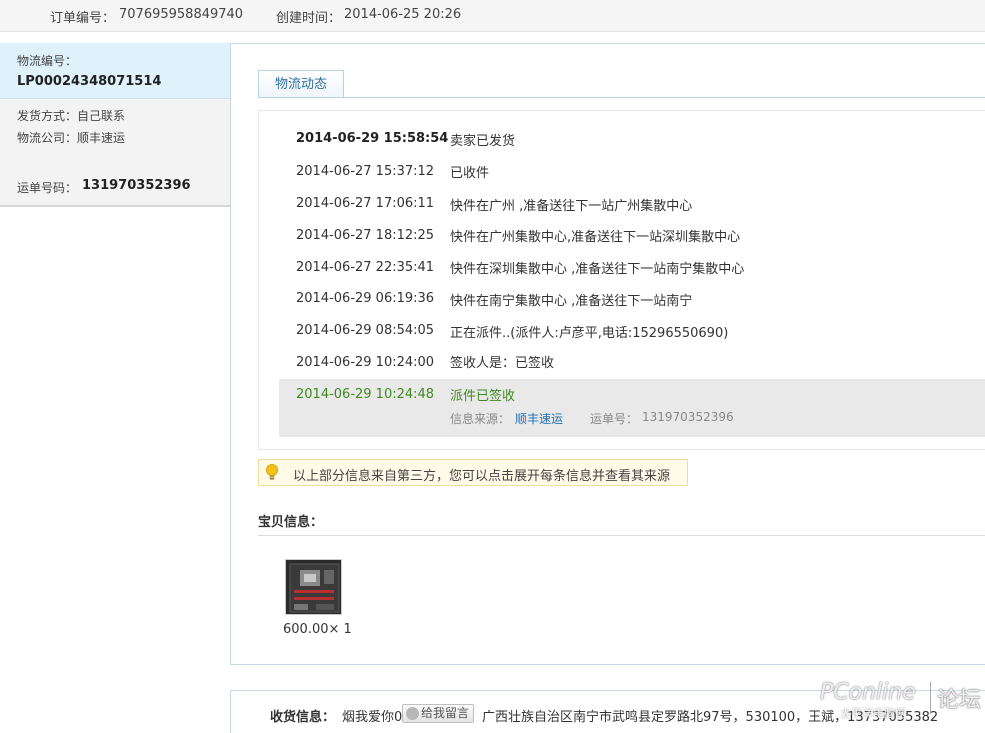  Describe the element at coordinates (365, 362) in the screenshot. I see `tracking-time: 2014-06-29 10:24:00` at that location.